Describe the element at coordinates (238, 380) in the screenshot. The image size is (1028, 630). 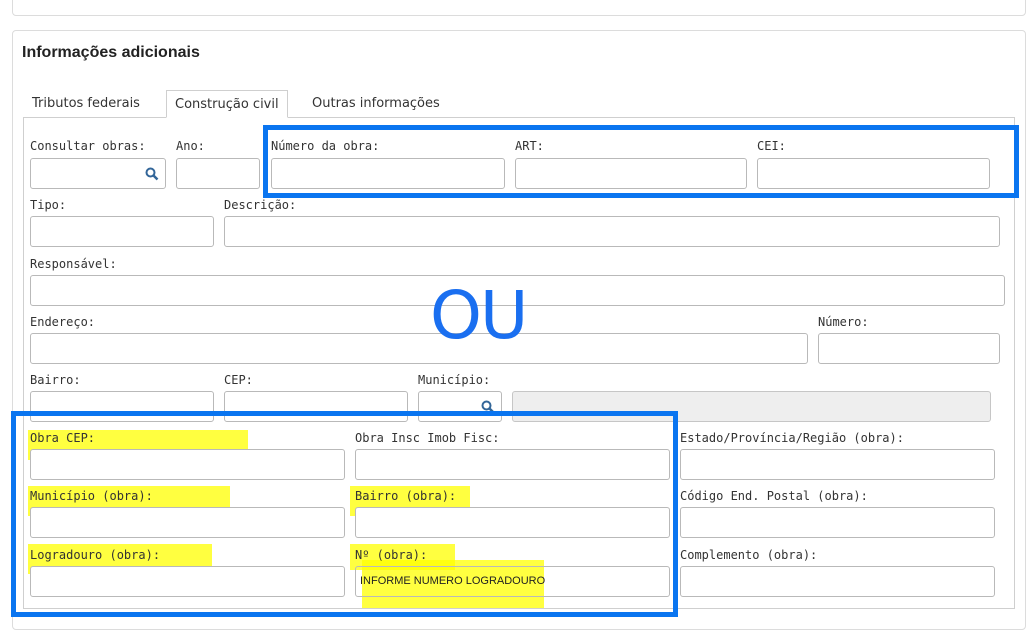
I see `cep-label: CEP:` at that location.